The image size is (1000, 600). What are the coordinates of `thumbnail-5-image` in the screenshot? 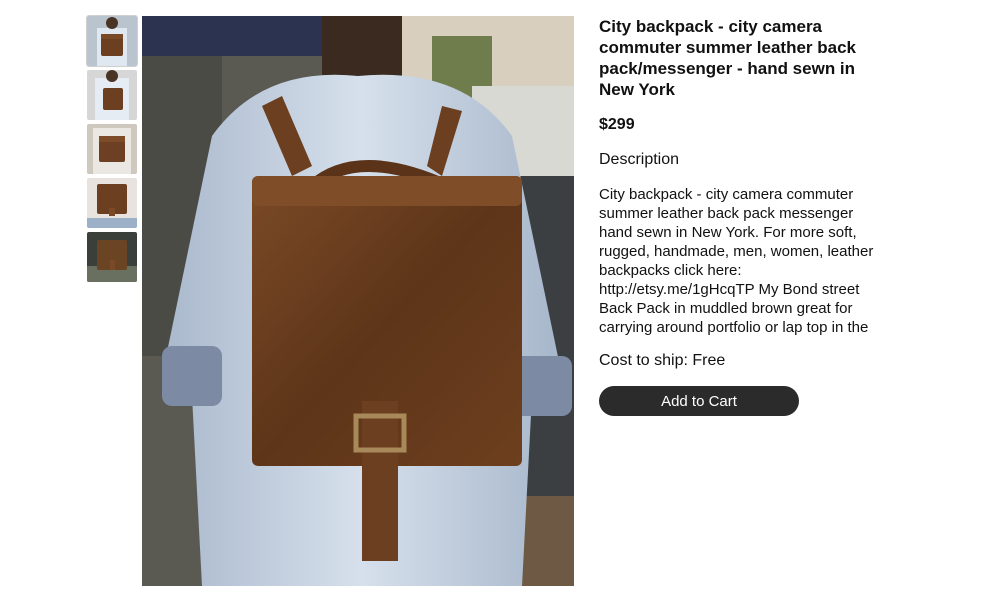 It's located at (112, 257).